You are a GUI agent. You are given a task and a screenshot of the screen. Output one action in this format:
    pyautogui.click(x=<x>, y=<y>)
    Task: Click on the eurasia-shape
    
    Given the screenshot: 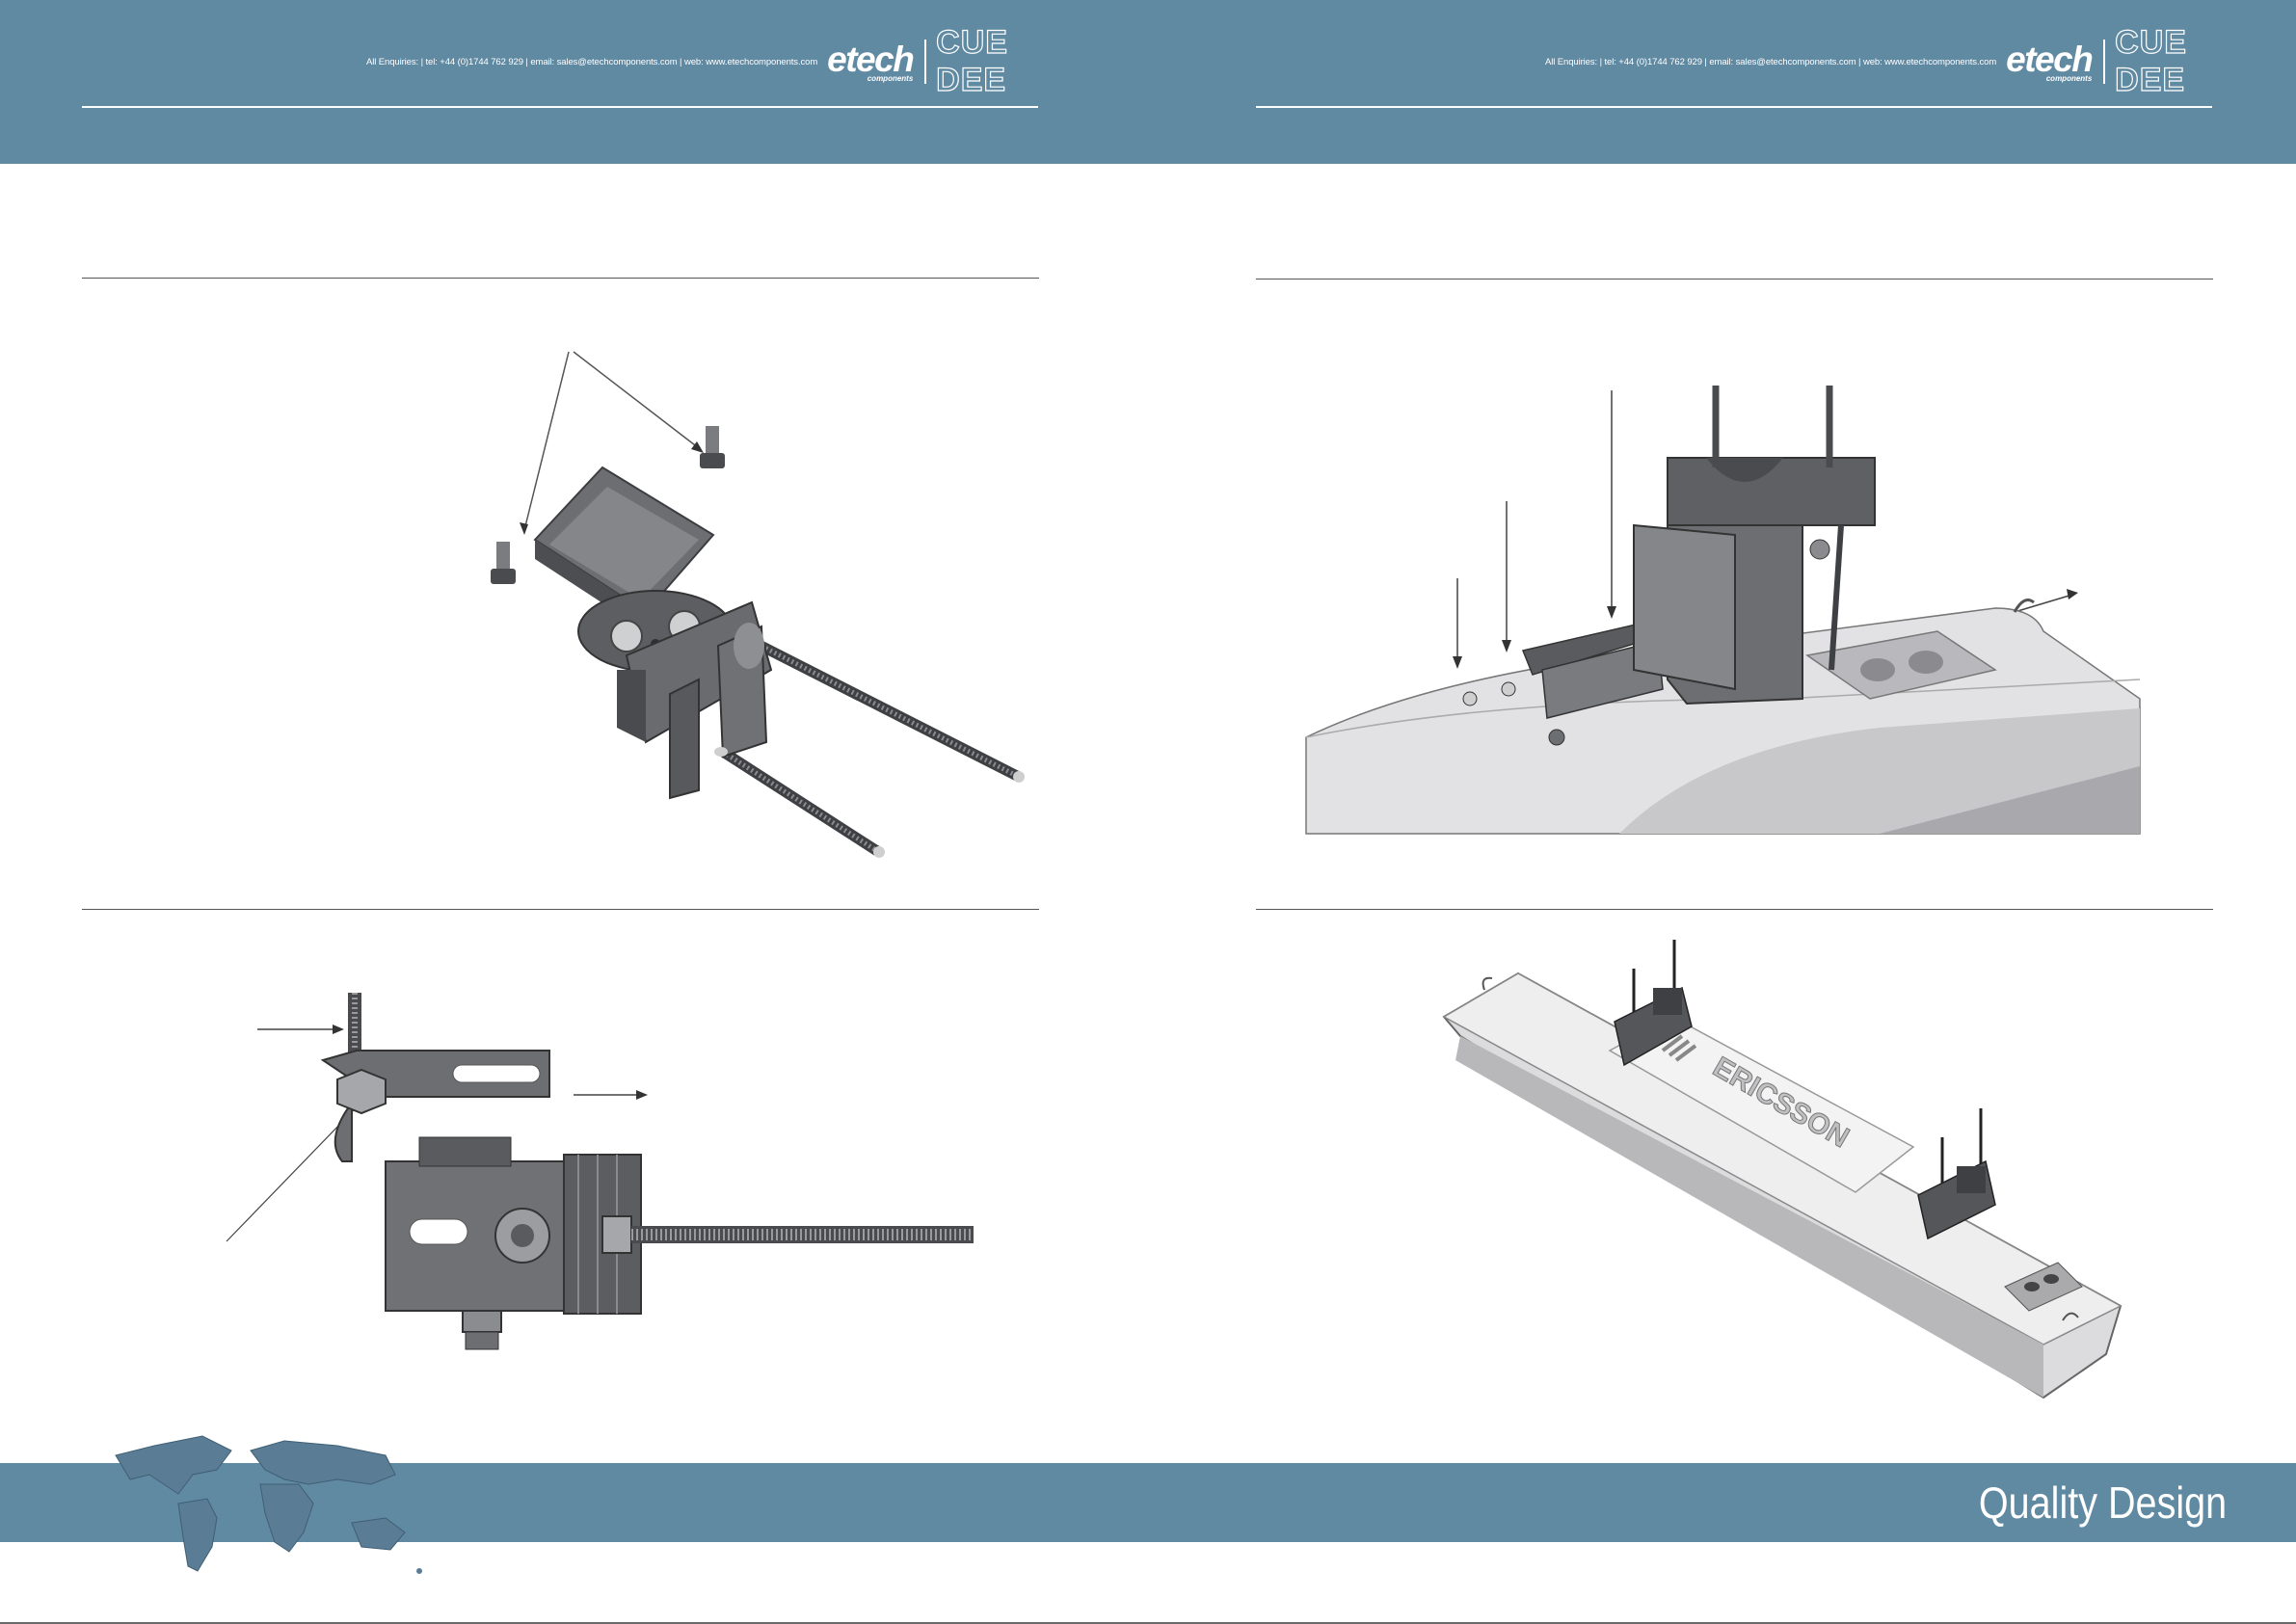 What is the action you would take?
    pyautogui.click(x=323, y=1462)
    